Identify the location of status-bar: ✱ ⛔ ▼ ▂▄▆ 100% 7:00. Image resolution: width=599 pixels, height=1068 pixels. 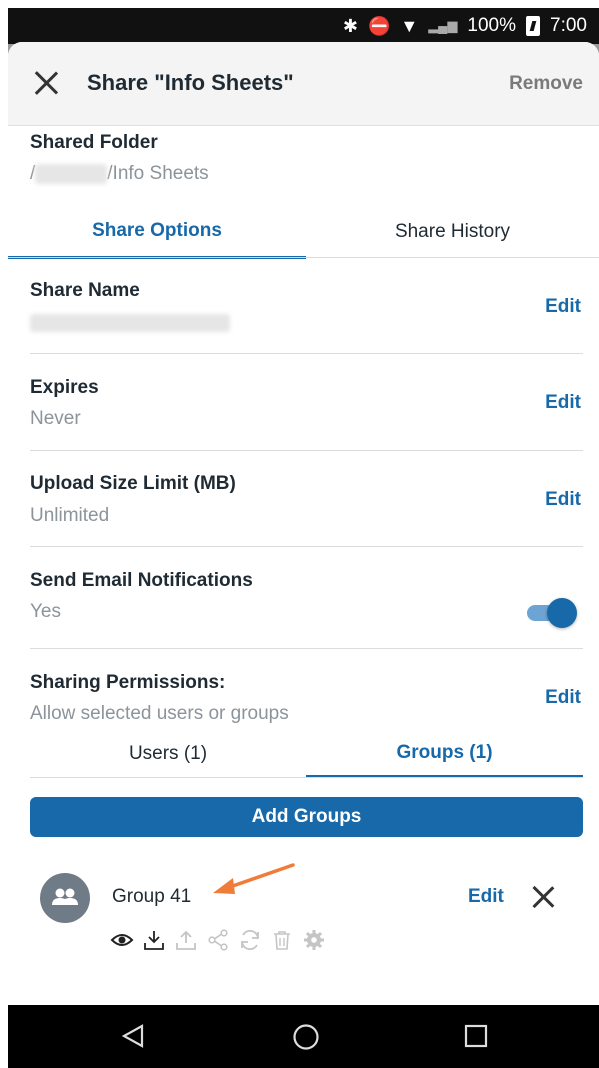
(303, 26).